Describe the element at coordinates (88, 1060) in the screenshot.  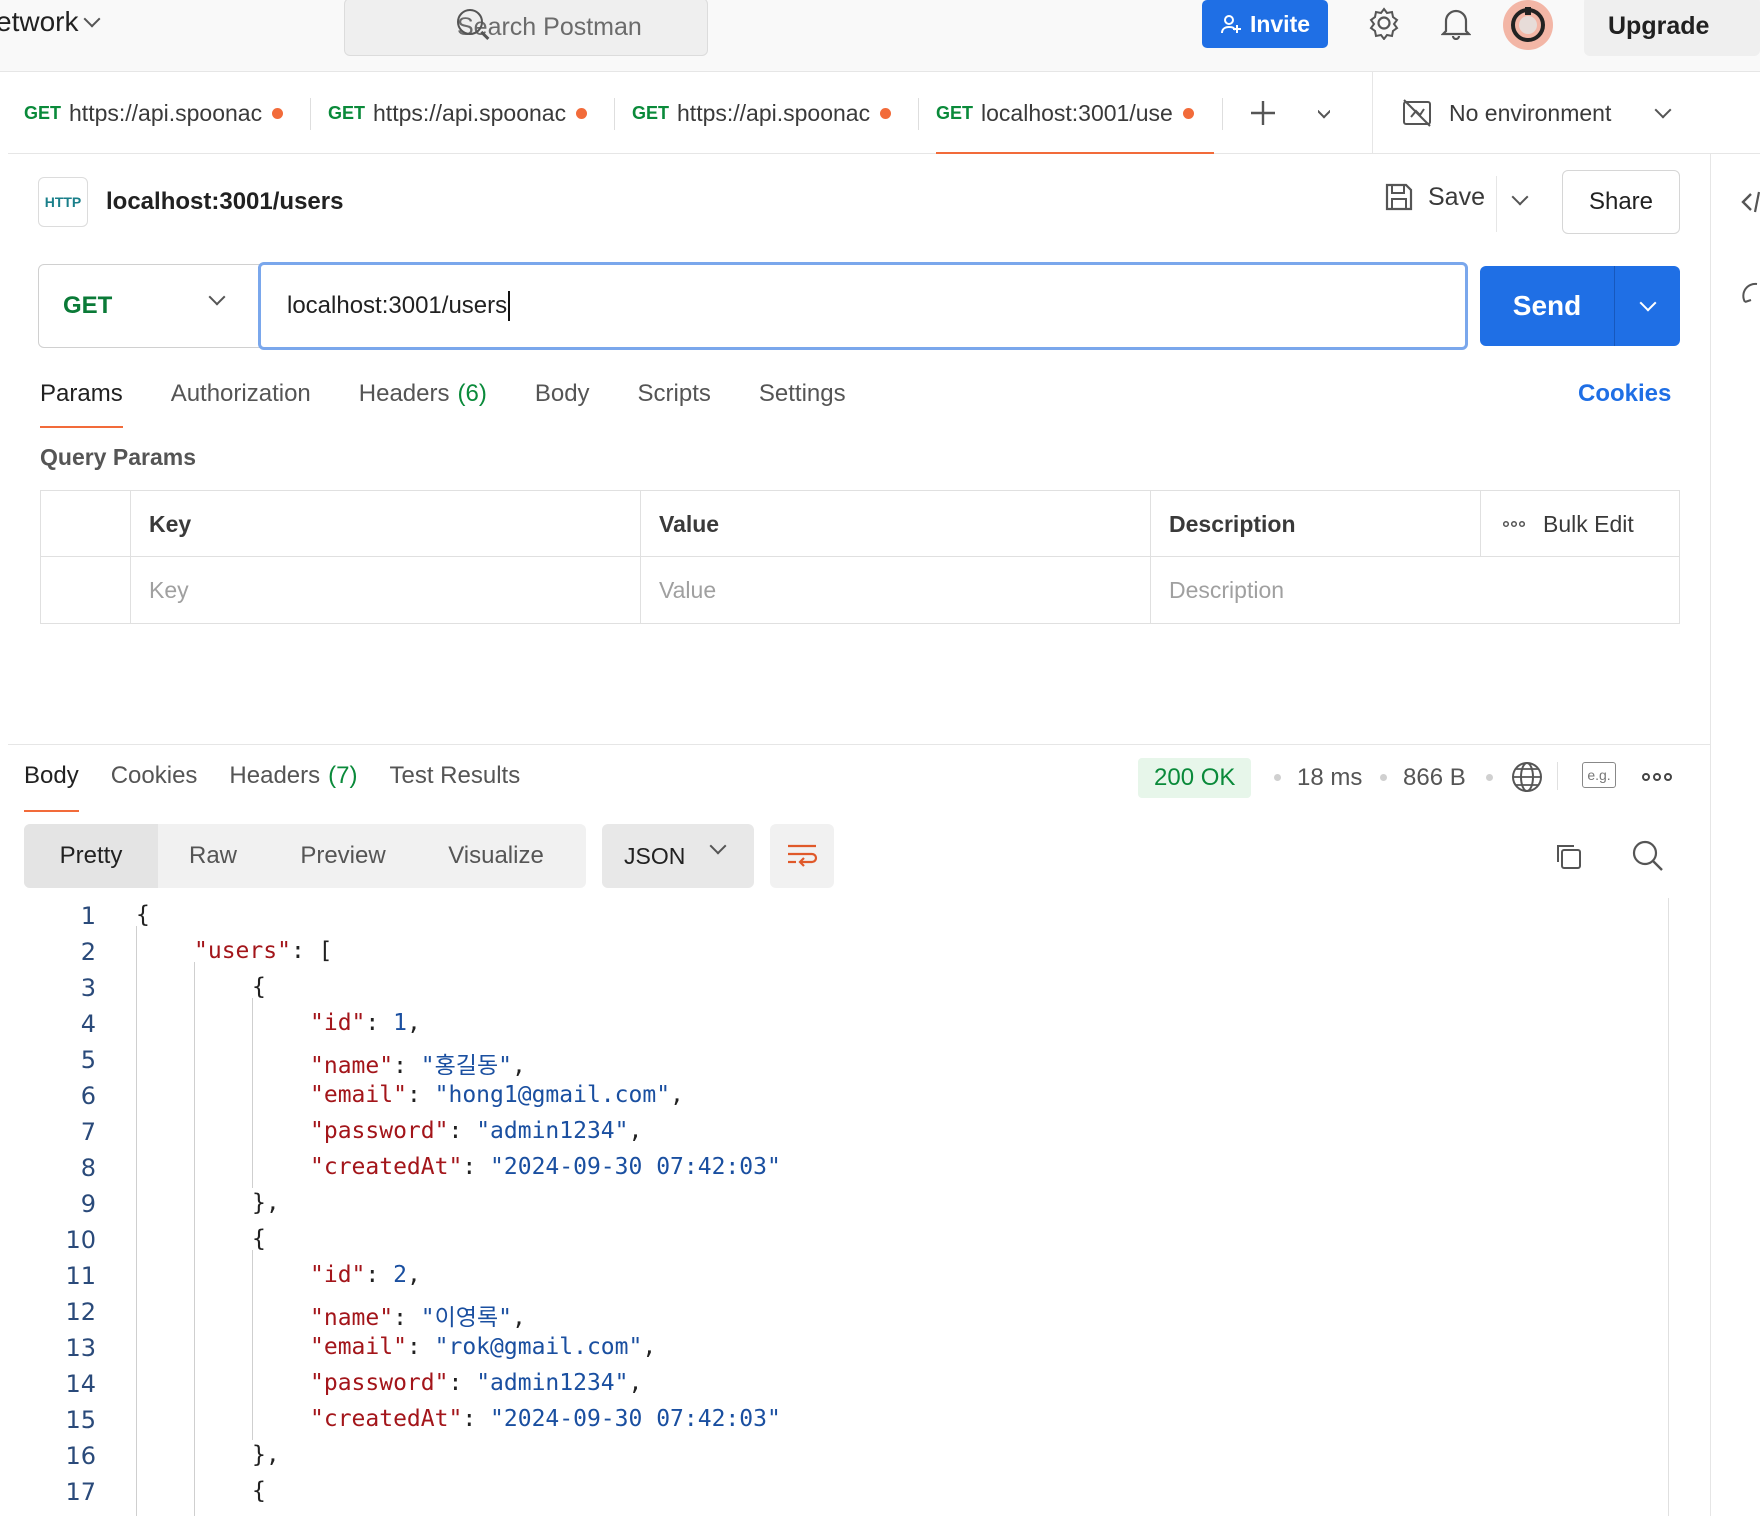
I see `line-number: 5` at that location.